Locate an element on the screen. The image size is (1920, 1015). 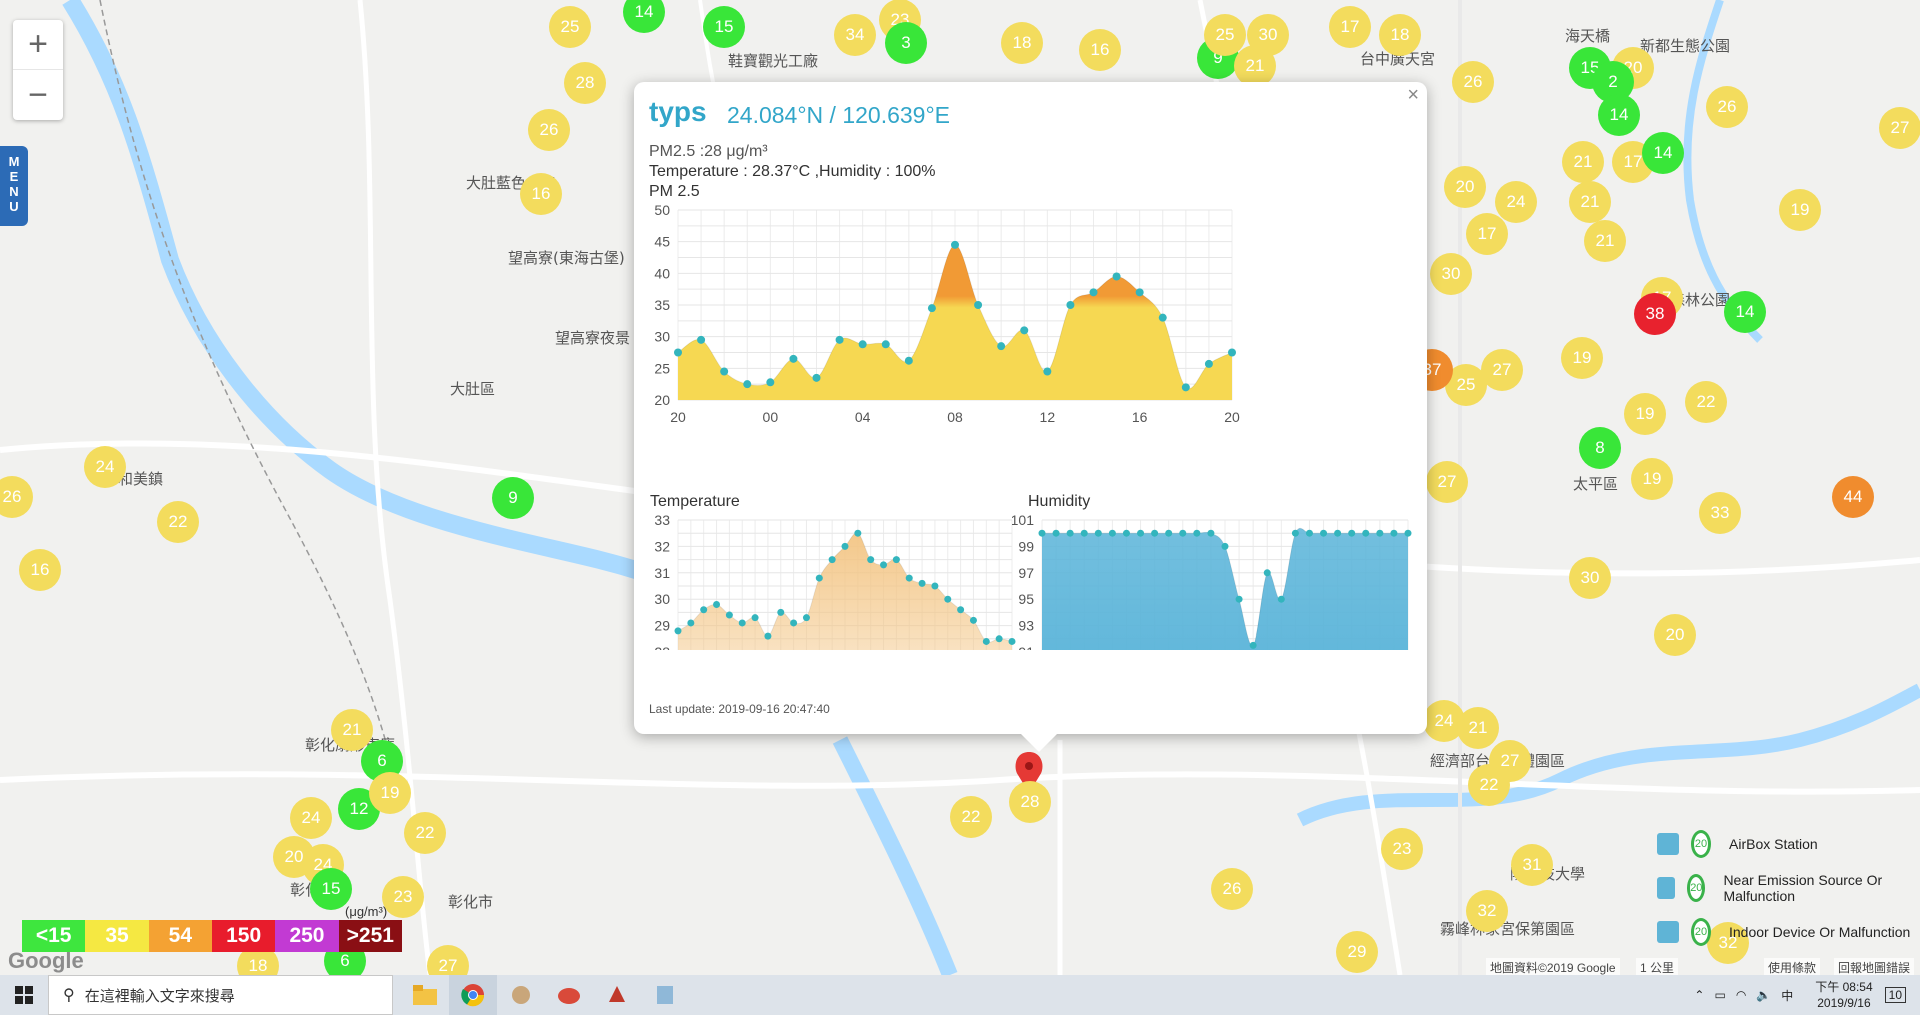
chevron-up-icon: ⌃ is located at coordinates (1699, 995).